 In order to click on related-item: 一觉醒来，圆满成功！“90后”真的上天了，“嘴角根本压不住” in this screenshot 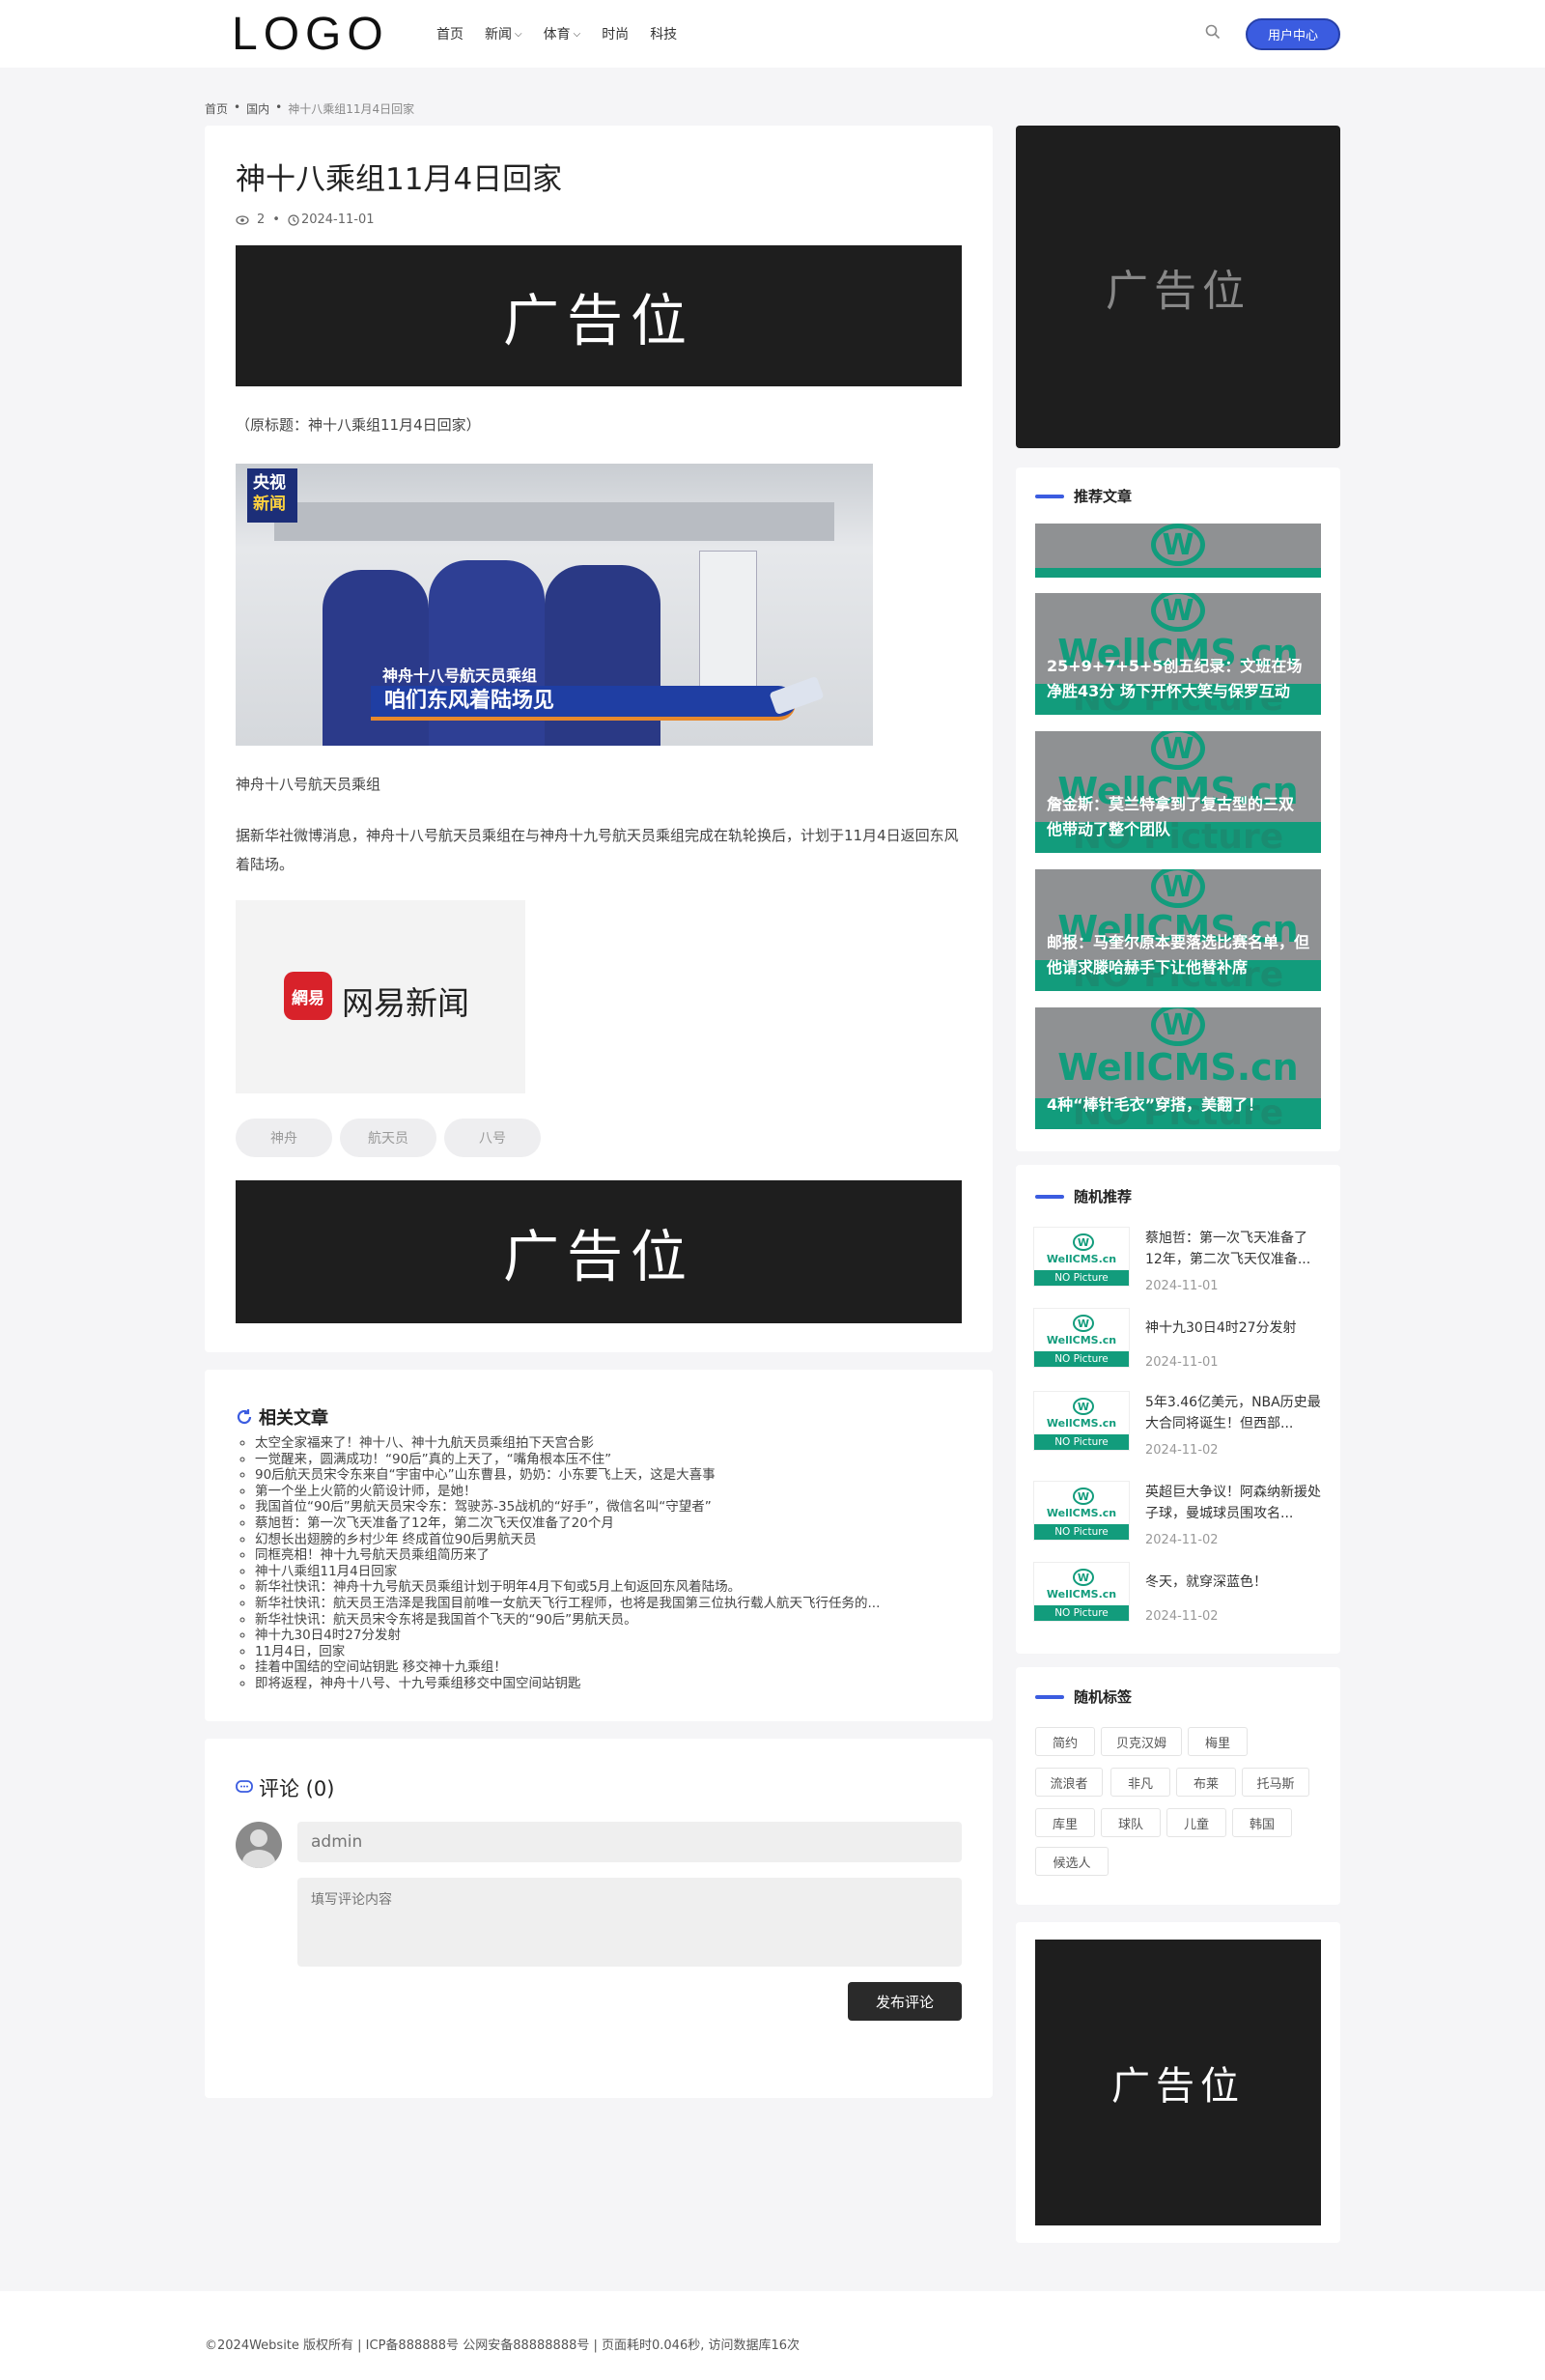, I will do `click(567, 1460)`.